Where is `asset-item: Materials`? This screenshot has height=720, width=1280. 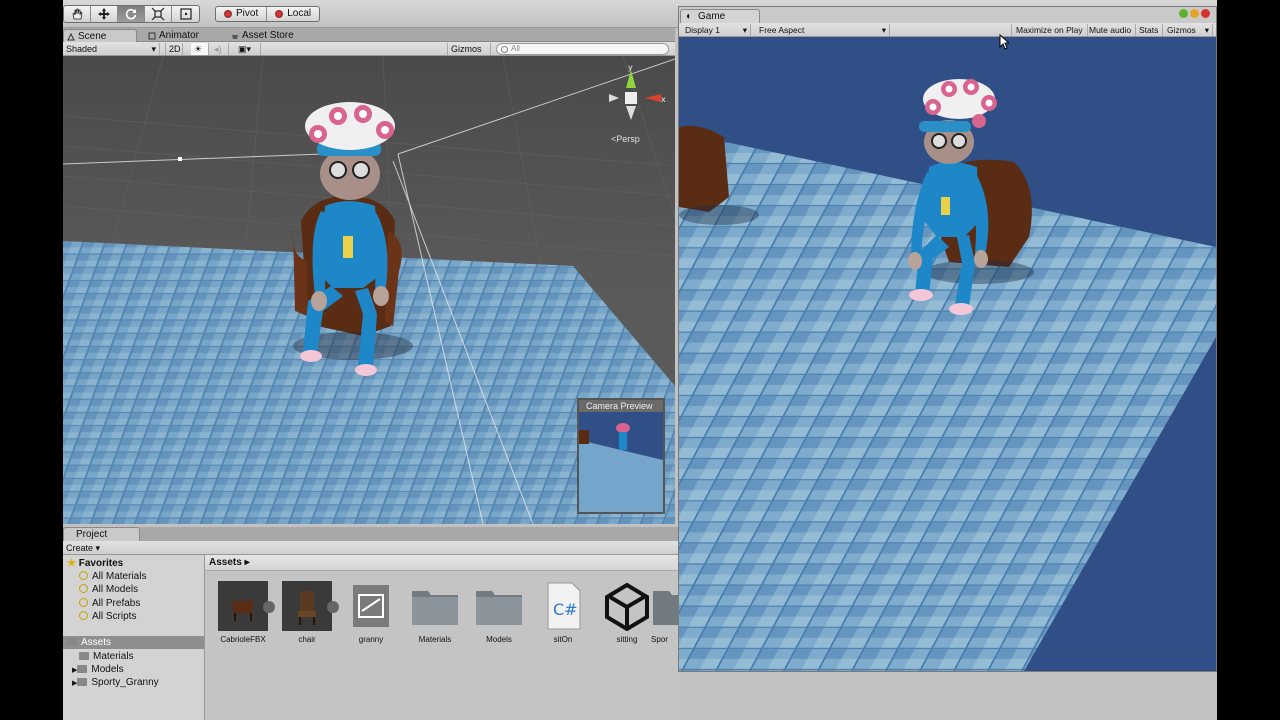
asset-item: Materials is located at coordinates (435, 612).